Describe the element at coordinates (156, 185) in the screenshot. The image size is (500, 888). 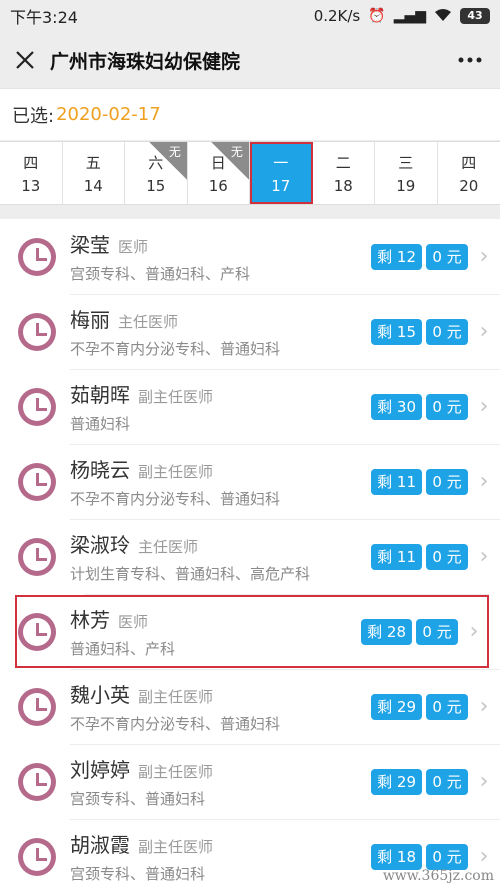
I see `date-day: 15` at that location.